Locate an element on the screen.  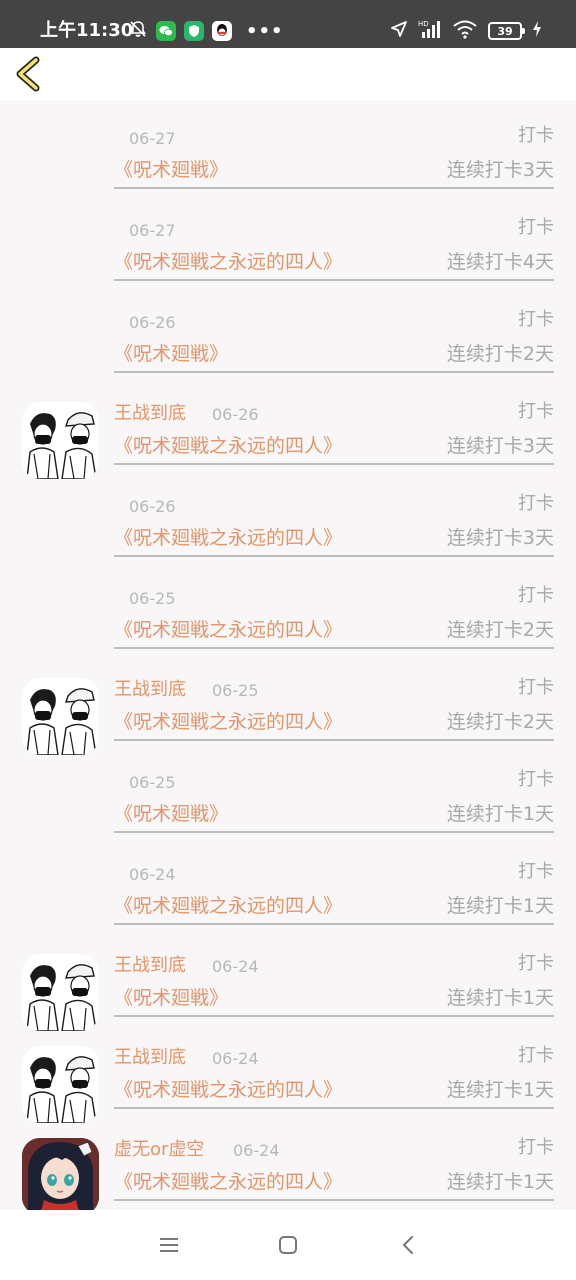
qq-icon is located at coordinates (222, 31).